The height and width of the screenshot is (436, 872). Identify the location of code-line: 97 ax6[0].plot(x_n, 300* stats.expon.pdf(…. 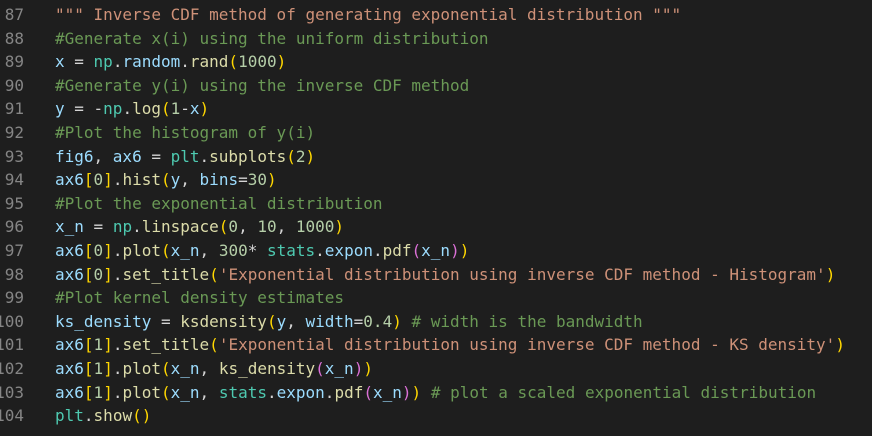
(436, 251).